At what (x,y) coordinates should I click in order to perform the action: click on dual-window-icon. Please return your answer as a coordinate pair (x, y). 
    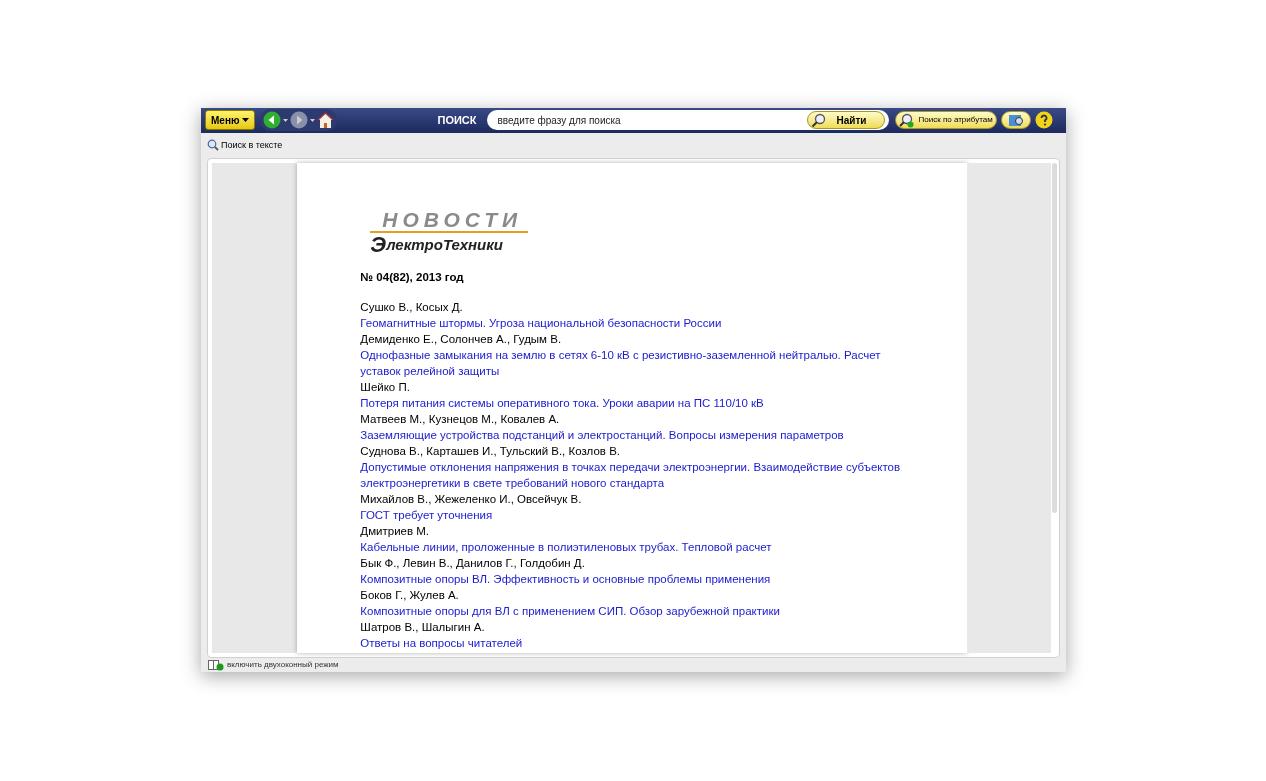
    Looking at the image, I should click on (216, 665).